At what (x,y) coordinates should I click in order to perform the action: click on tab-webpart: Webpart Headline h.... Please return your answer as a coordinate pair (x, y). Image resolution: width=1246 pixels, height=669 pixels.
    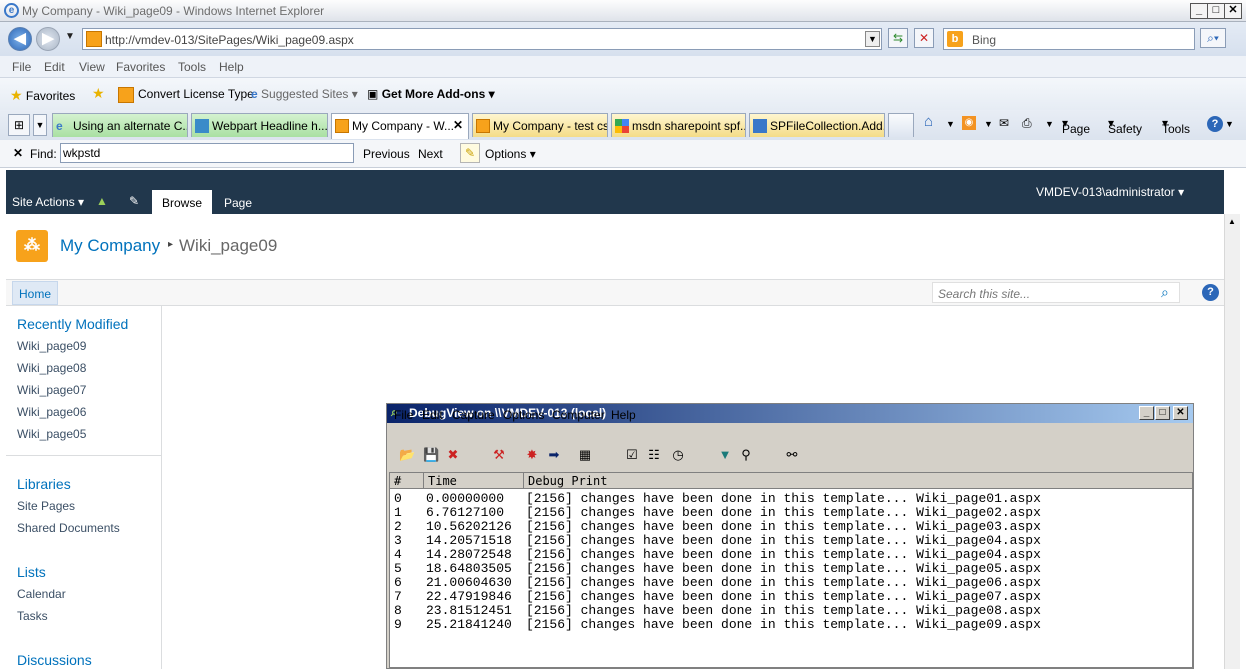
    Looking at the image, I should click on (259, 125).